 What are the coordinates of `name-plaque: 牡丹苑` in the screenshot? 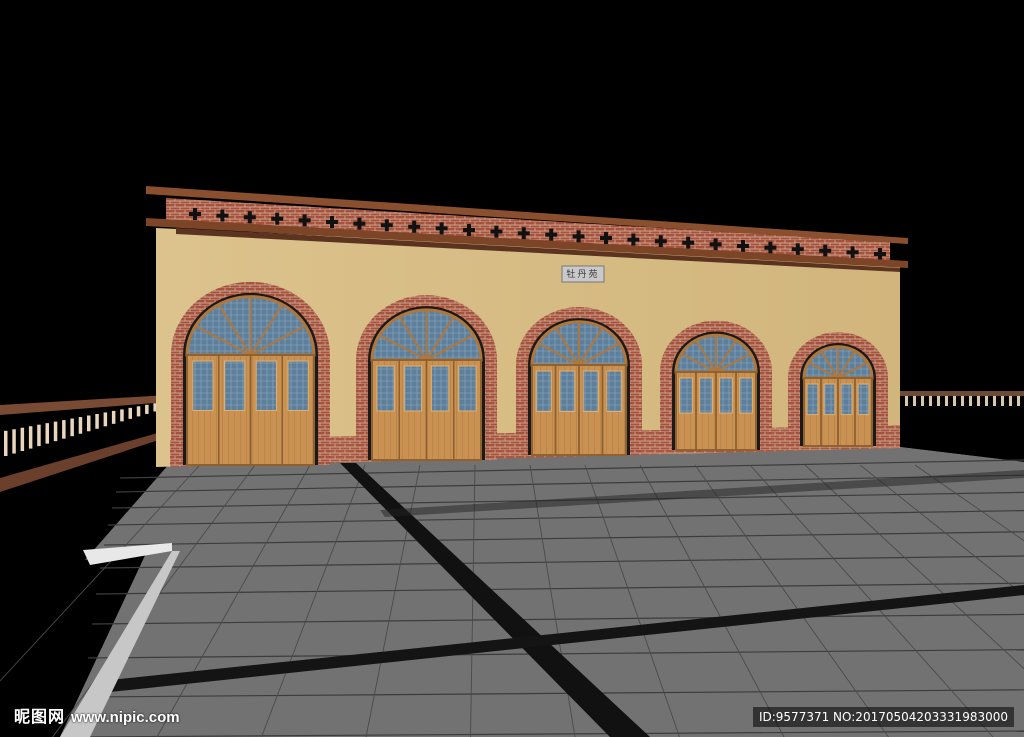 It's located at (583, 274).